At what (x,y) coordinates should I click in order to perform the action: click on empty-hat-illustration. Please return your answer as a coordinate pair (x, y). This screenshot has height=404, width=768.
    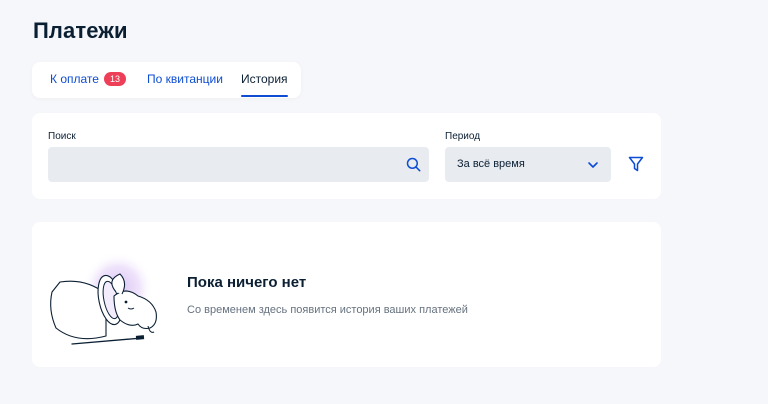
    Looking at the image, I should click on (103, 298).